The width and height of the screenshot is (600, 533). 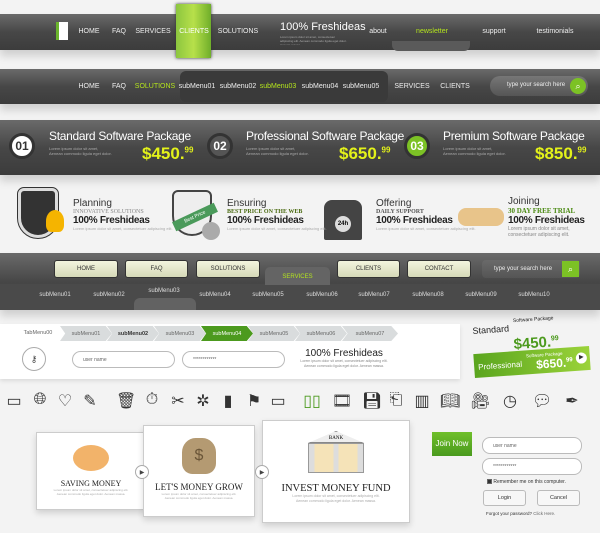 What do you see at coordinates (361, 86) in the screenshot?
I see `nav2-submenu-05: subMenu05` at bounding box center [361, 86].